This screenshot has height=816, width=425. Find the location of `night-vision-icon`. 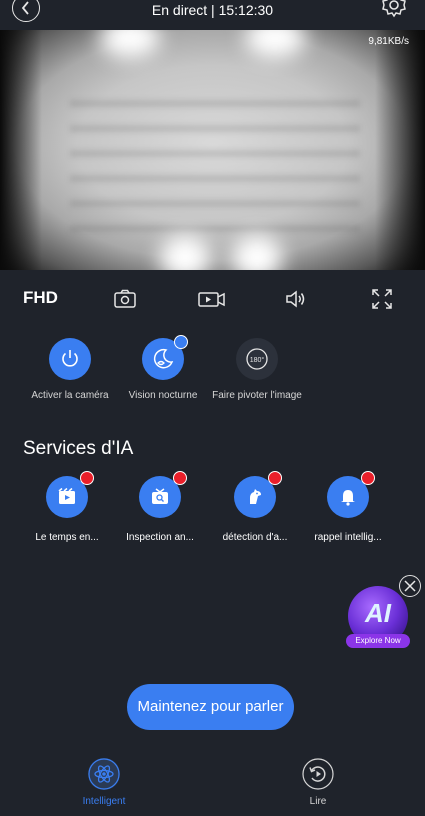

night-vision-icon is located at coordinates (163, 358).